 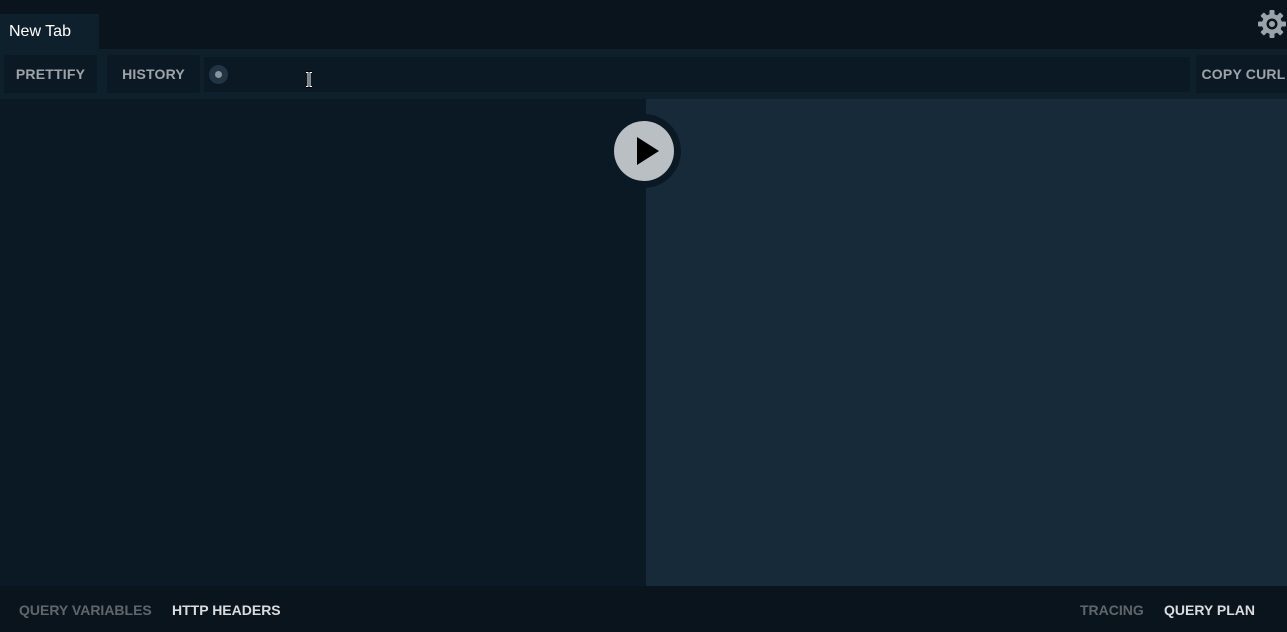 I want to click on gear-icon, so click(x=1272, y=24).